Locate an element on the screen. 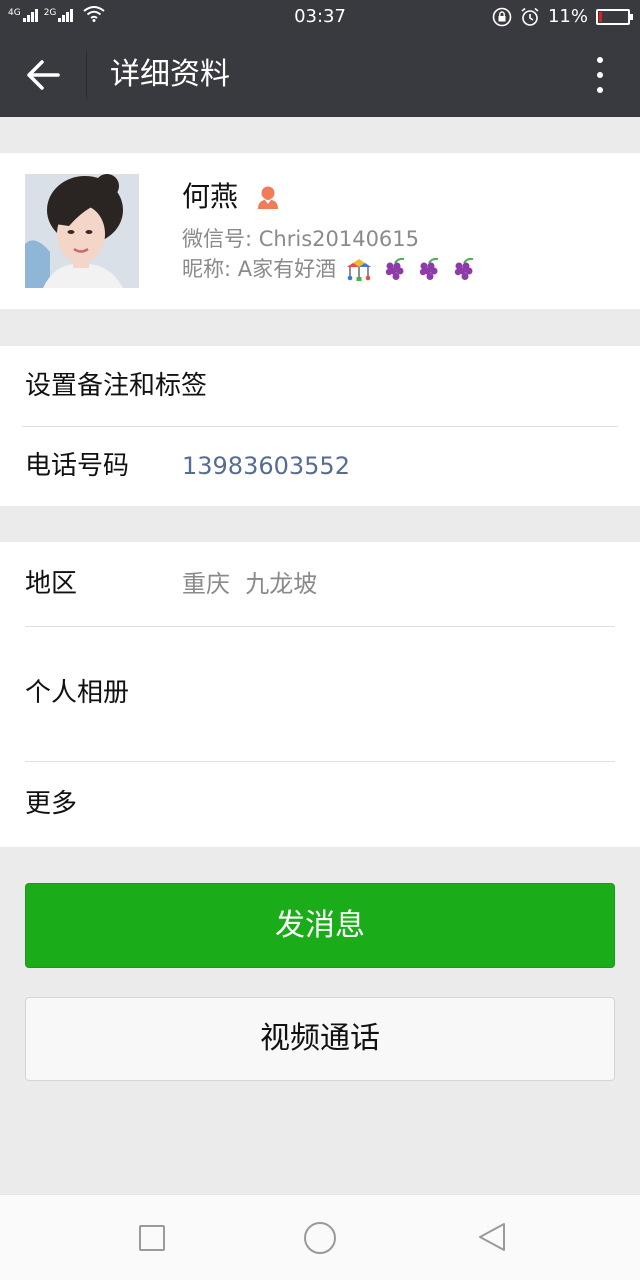 Image resolution: width=640 pixels, height=1280 pixels. phone-number-link: 13983603552 is located at coordinates (266, 466).